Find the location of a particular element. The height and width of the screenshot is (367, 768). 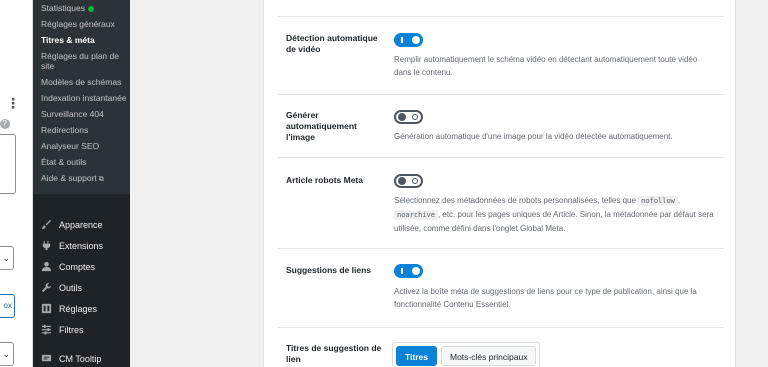

video-detection-label: Détection automatique de vidéo is located at coordinates (332, 43).